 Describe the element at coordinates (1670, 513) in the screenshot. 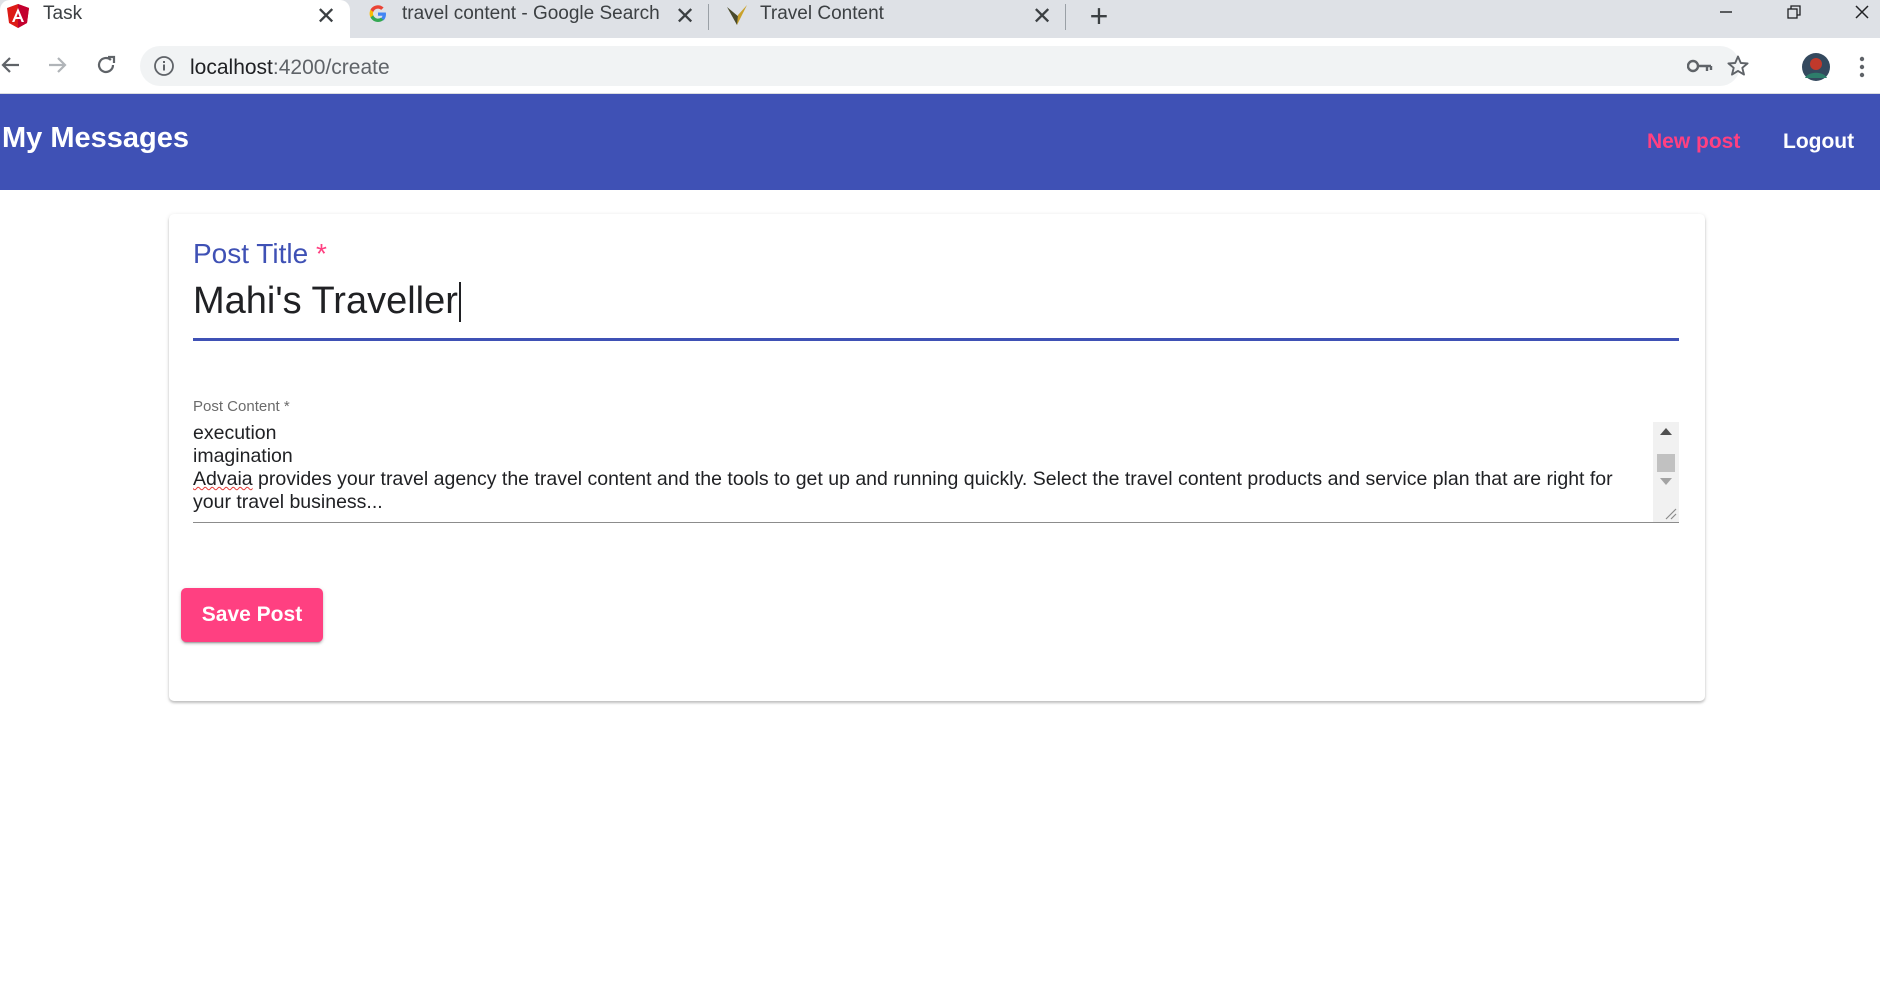

I see `resize-handle-icon` at that location.